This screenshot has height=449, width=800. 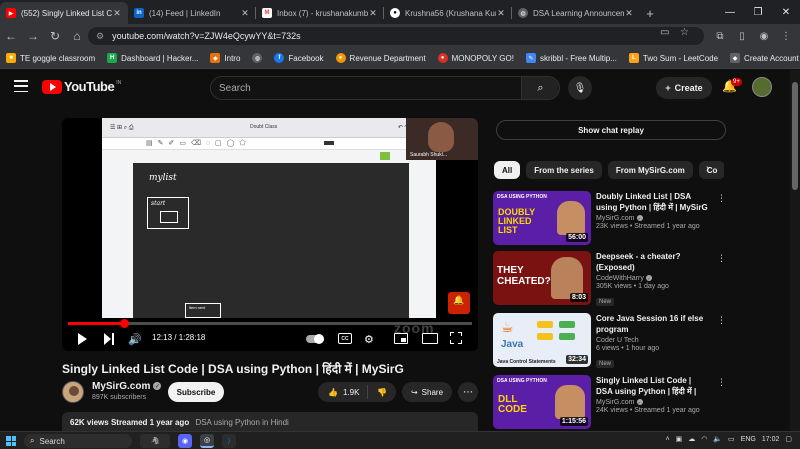 I want to click on video-thumbnail: DSA USING PYTHON DLL CODE 1:15:56, so click(x=542, y=402).